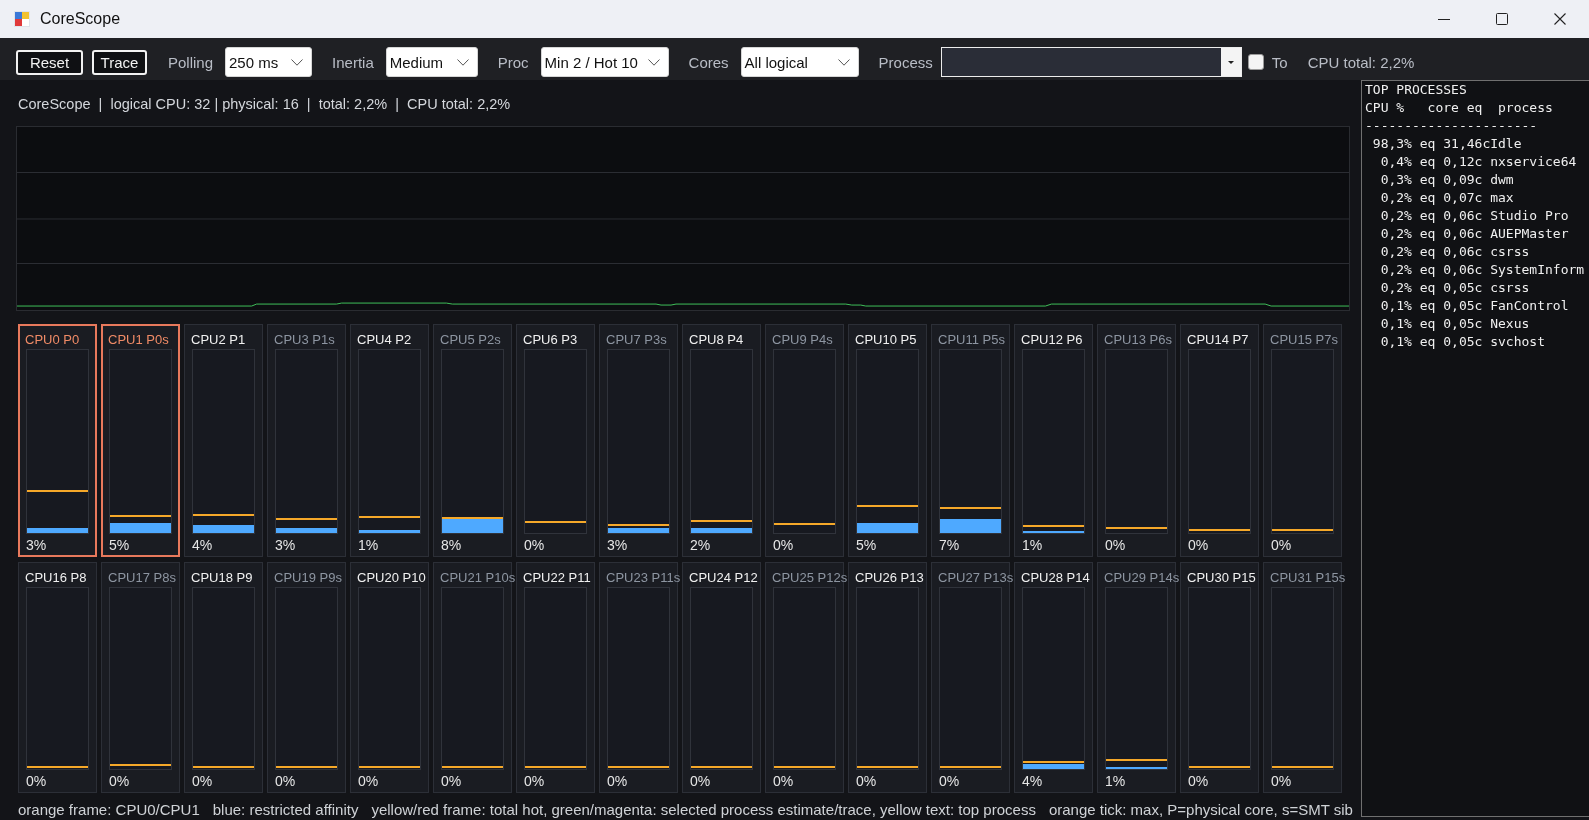  I want to click on usage-percent-text: 7%, so click(949, 545).